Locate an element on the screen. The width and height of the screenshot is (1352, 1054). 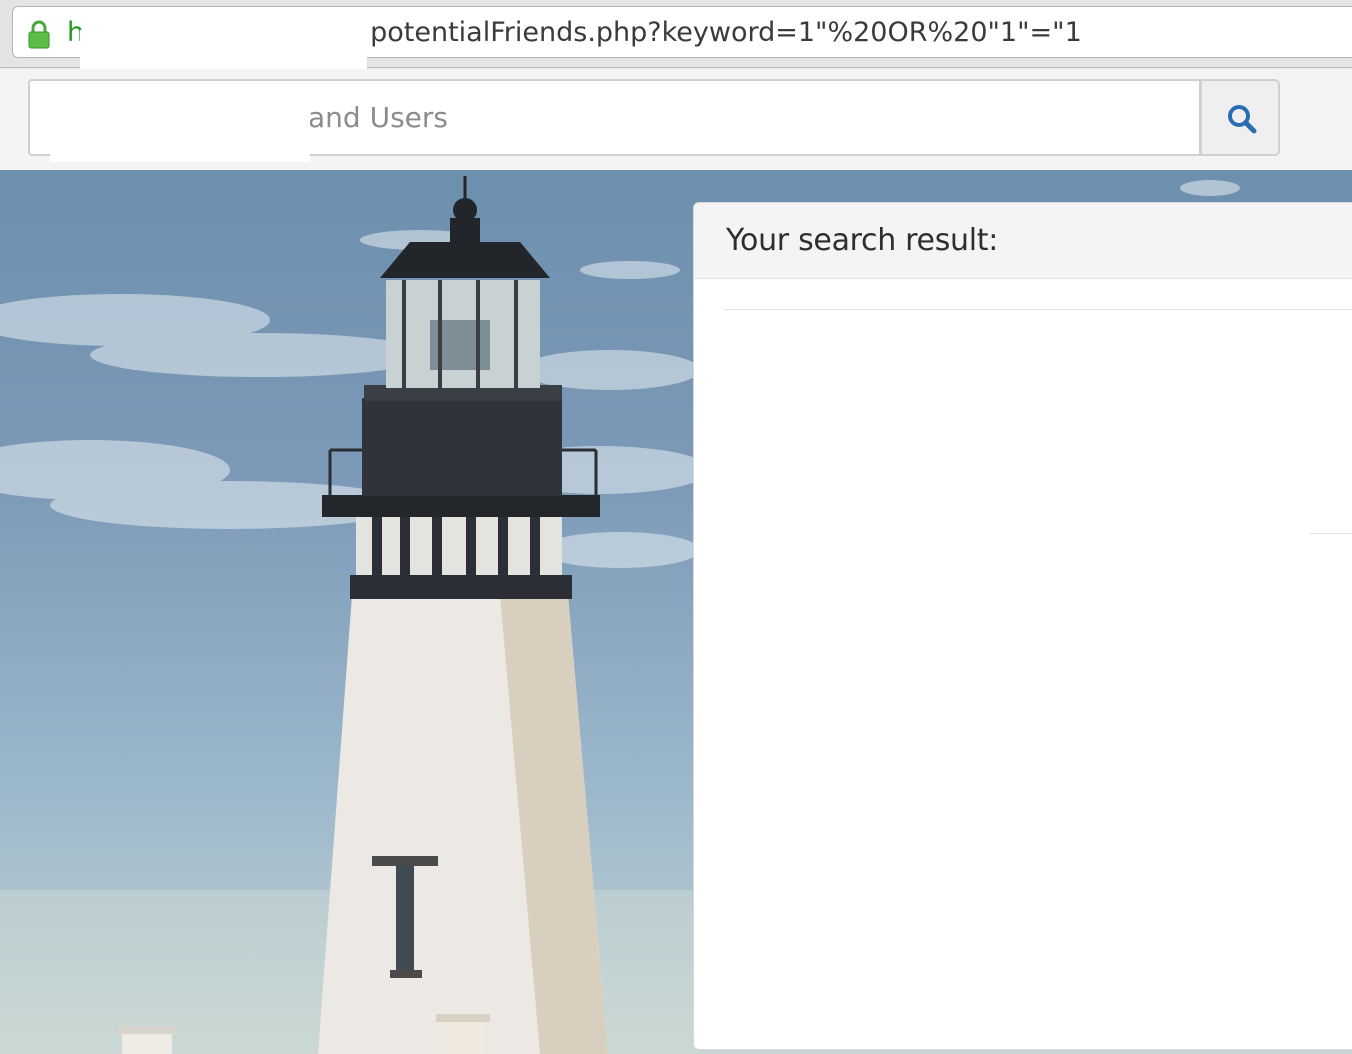
search-placeholder-text: and Users is located at coordinates (378, 117).